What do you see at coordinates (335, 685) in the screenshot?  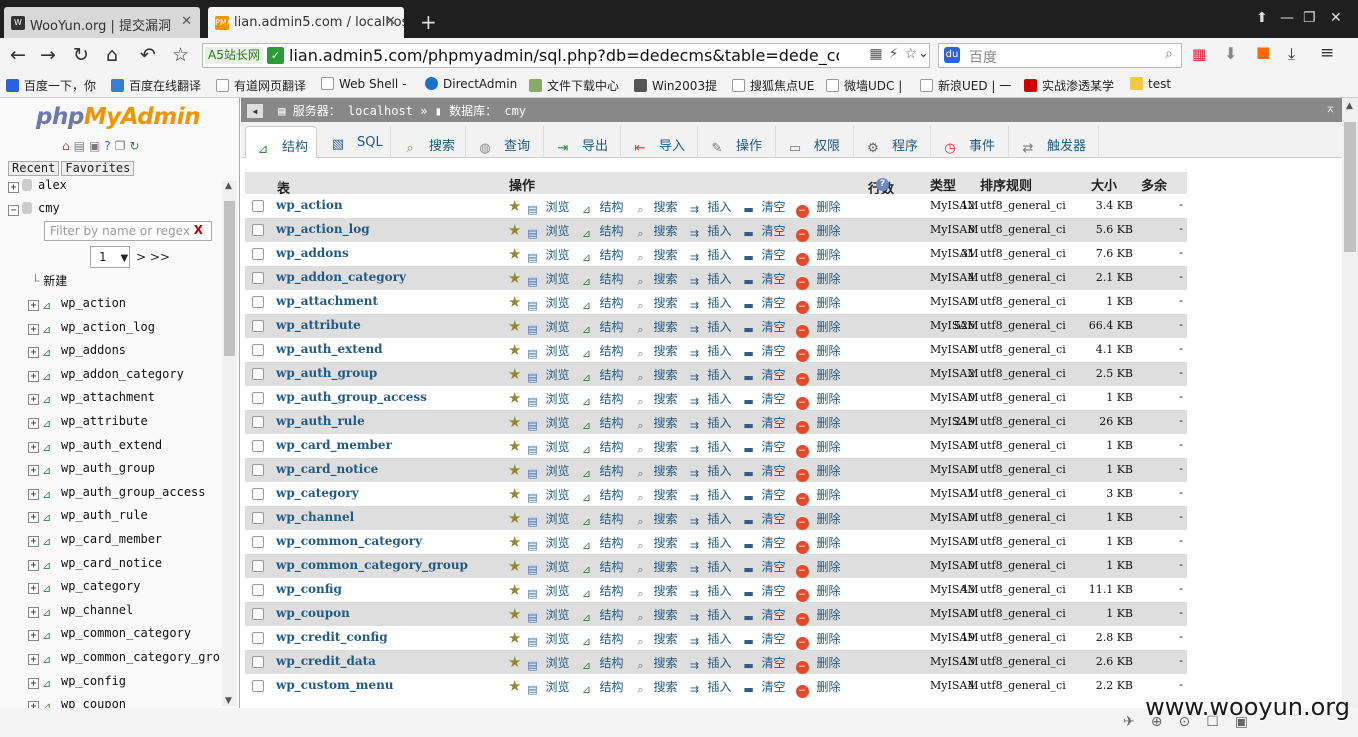 I see `table-name-link: wp_custom_menu` at bounding box center [335, 685].